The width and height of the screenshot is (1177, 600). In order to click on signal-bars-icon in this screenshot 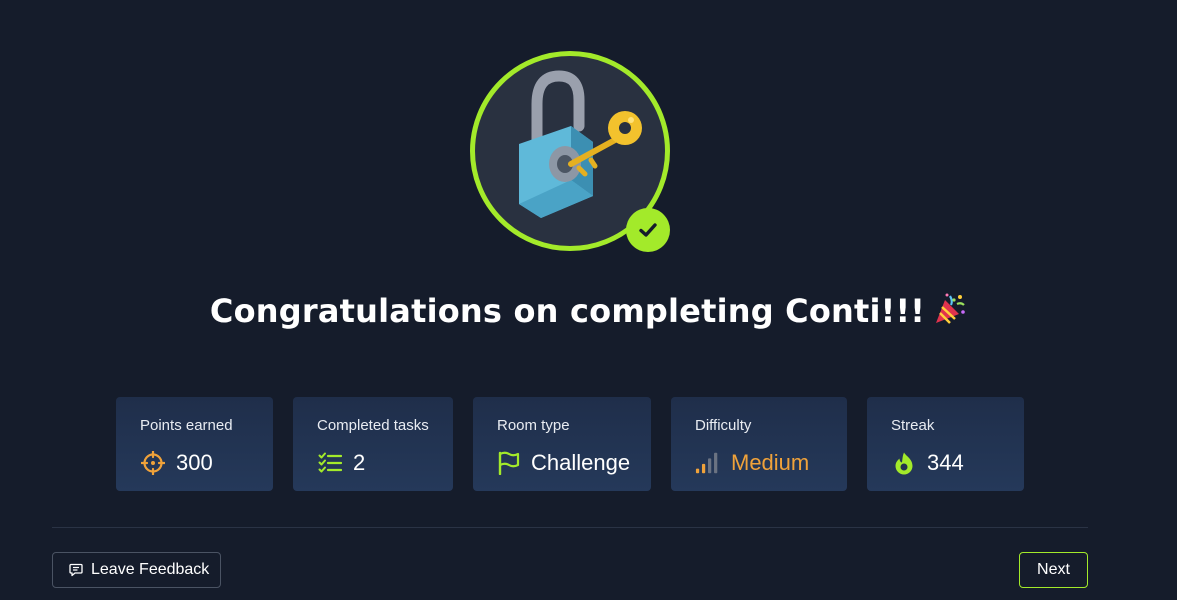, I will do `click(708, 463)`.